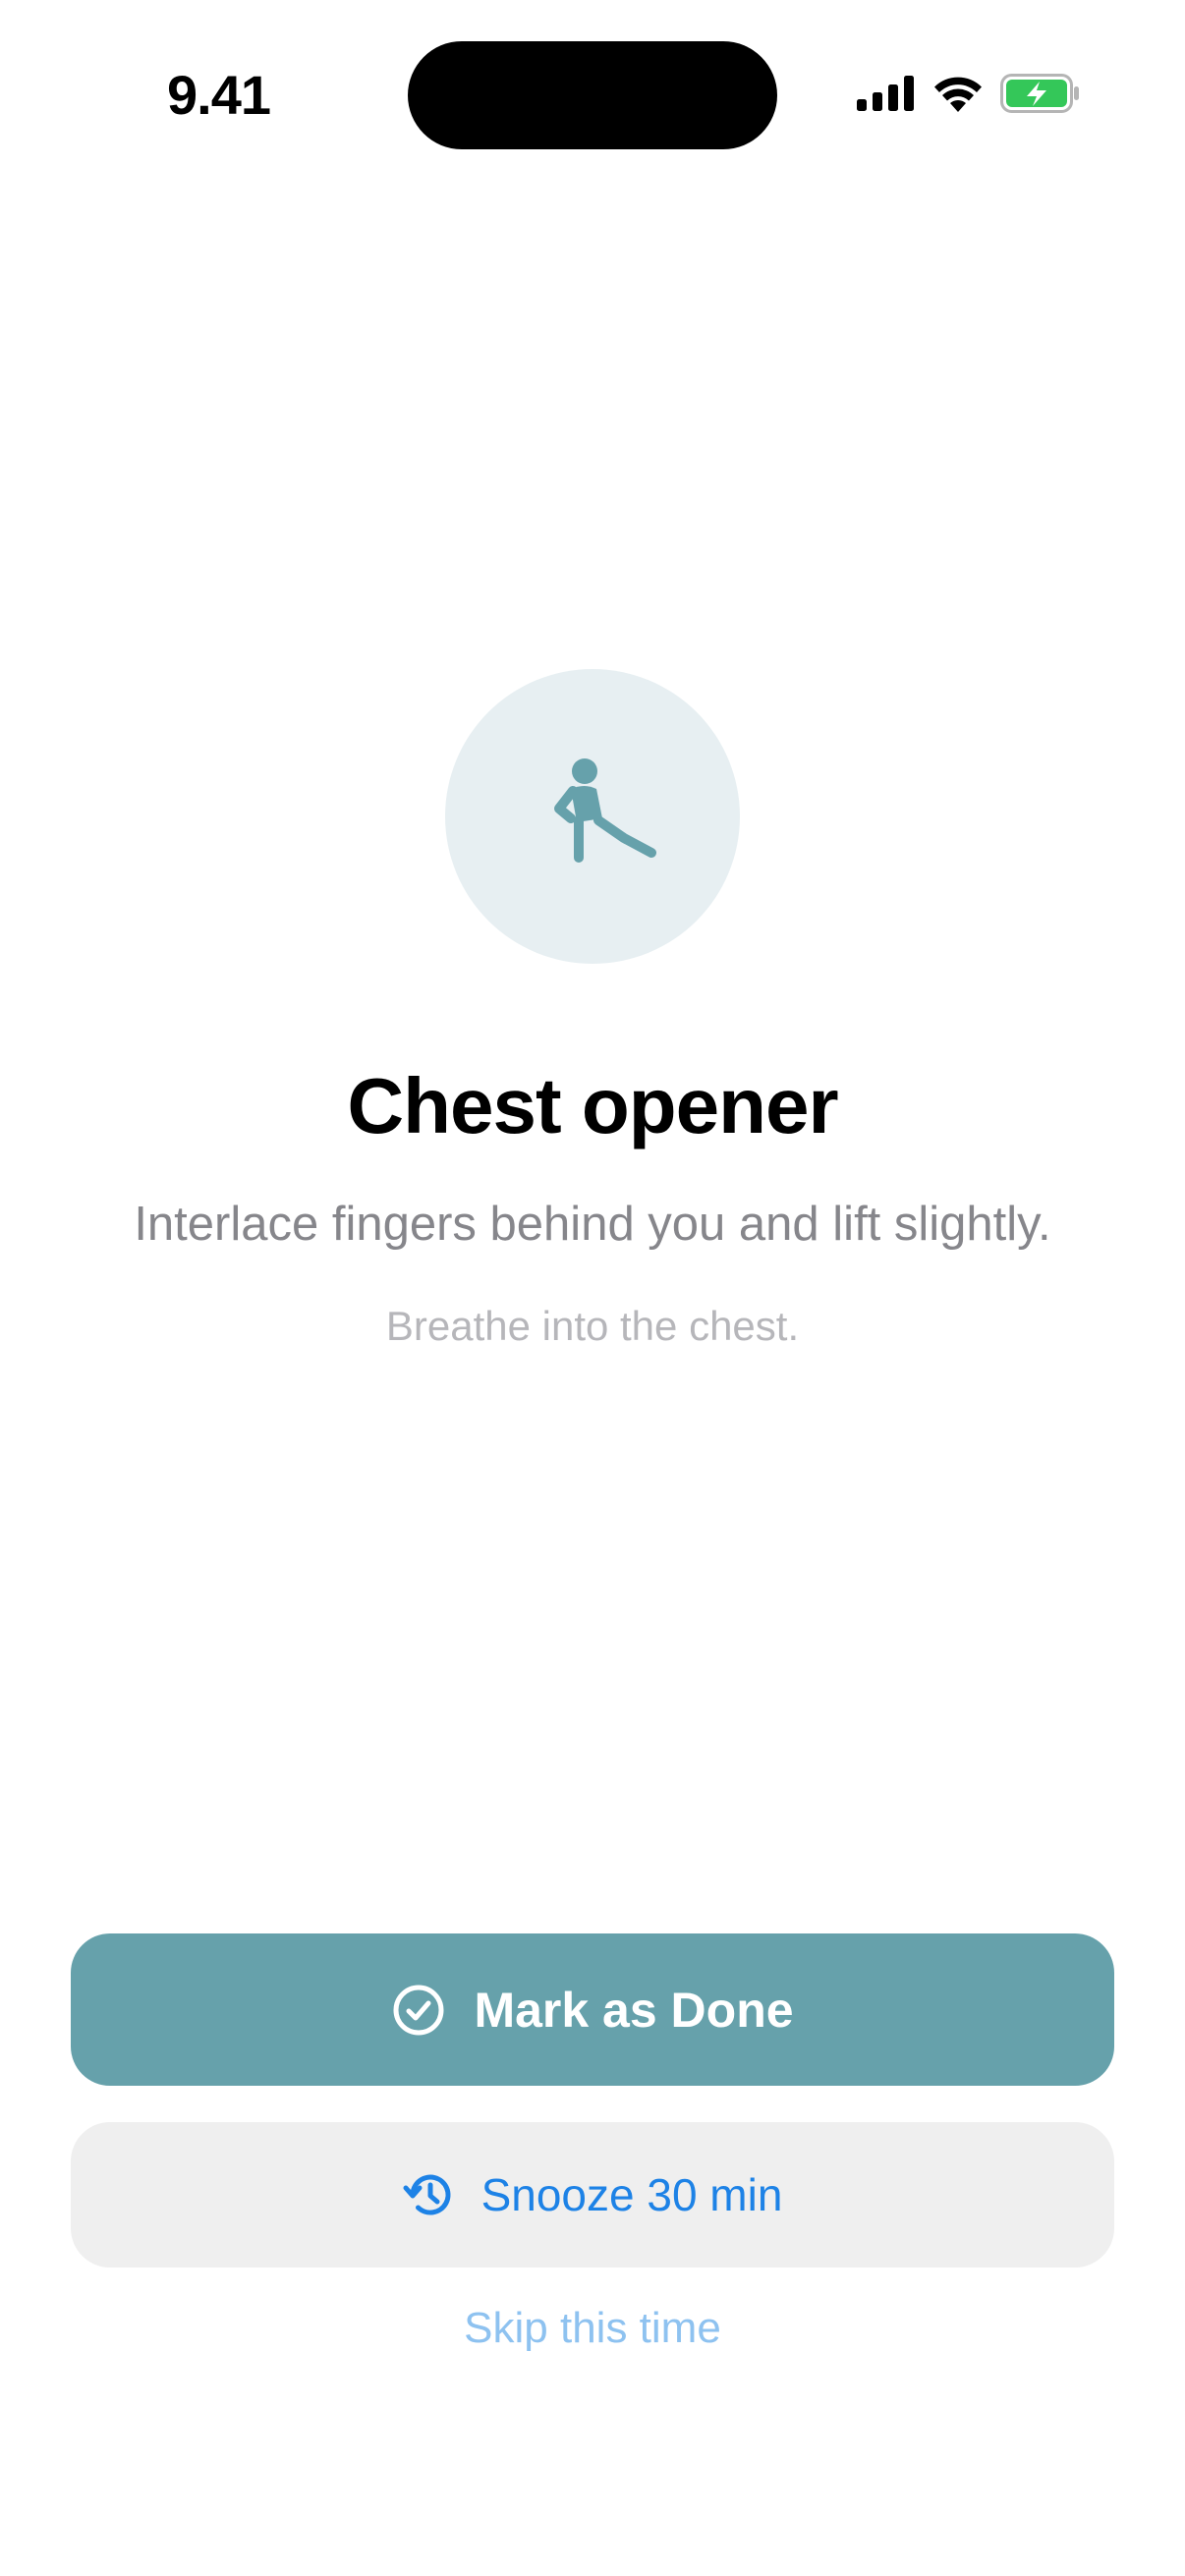  Describe the element at coordinates (592, 1105) in the screenshot. I see `exercise-title: Chest opener` at that location.